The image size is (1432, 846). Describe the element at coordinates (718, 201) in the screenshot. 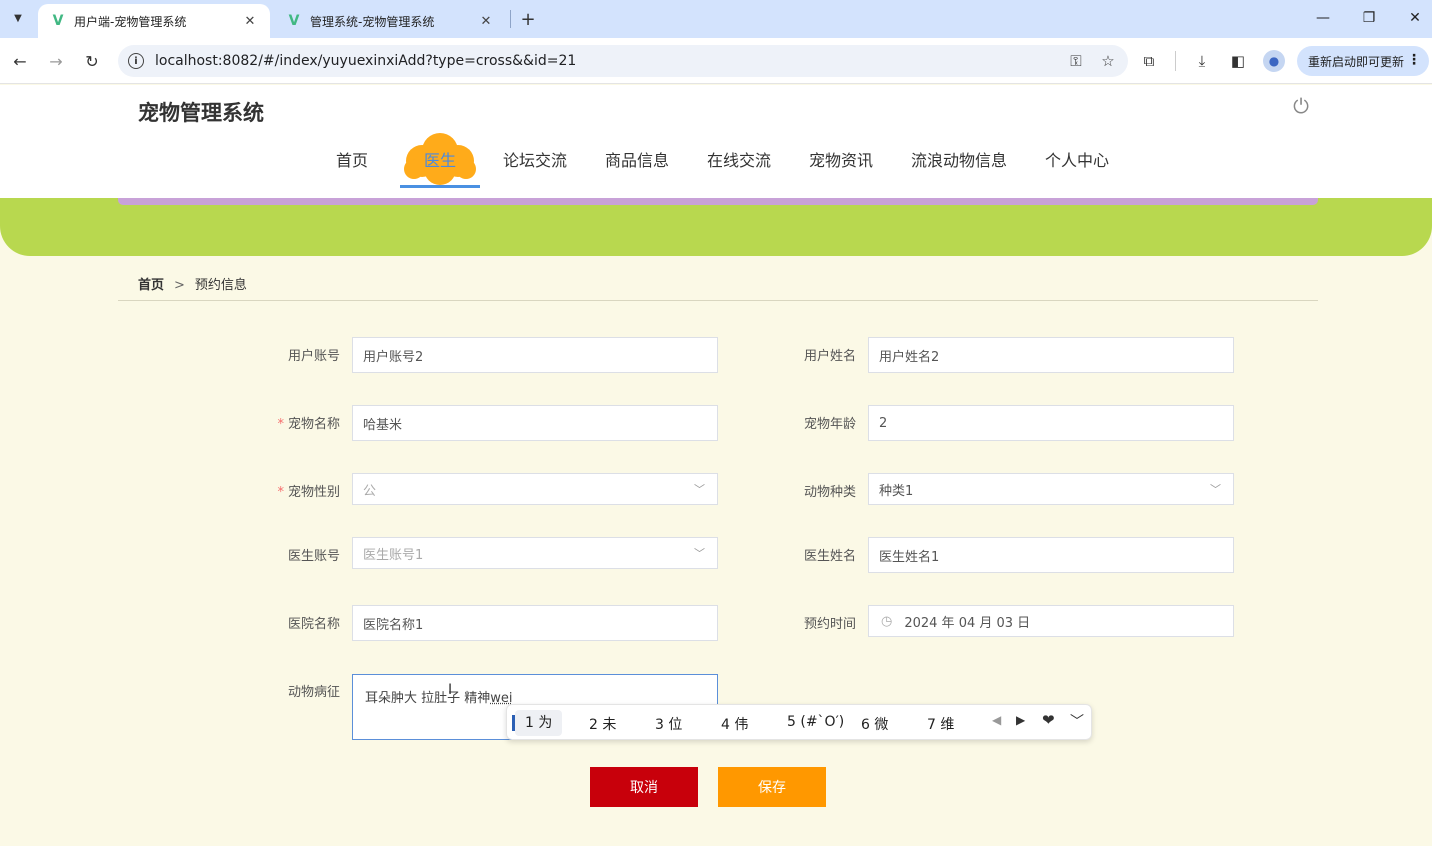

I see `banner-accent-line` at that location.